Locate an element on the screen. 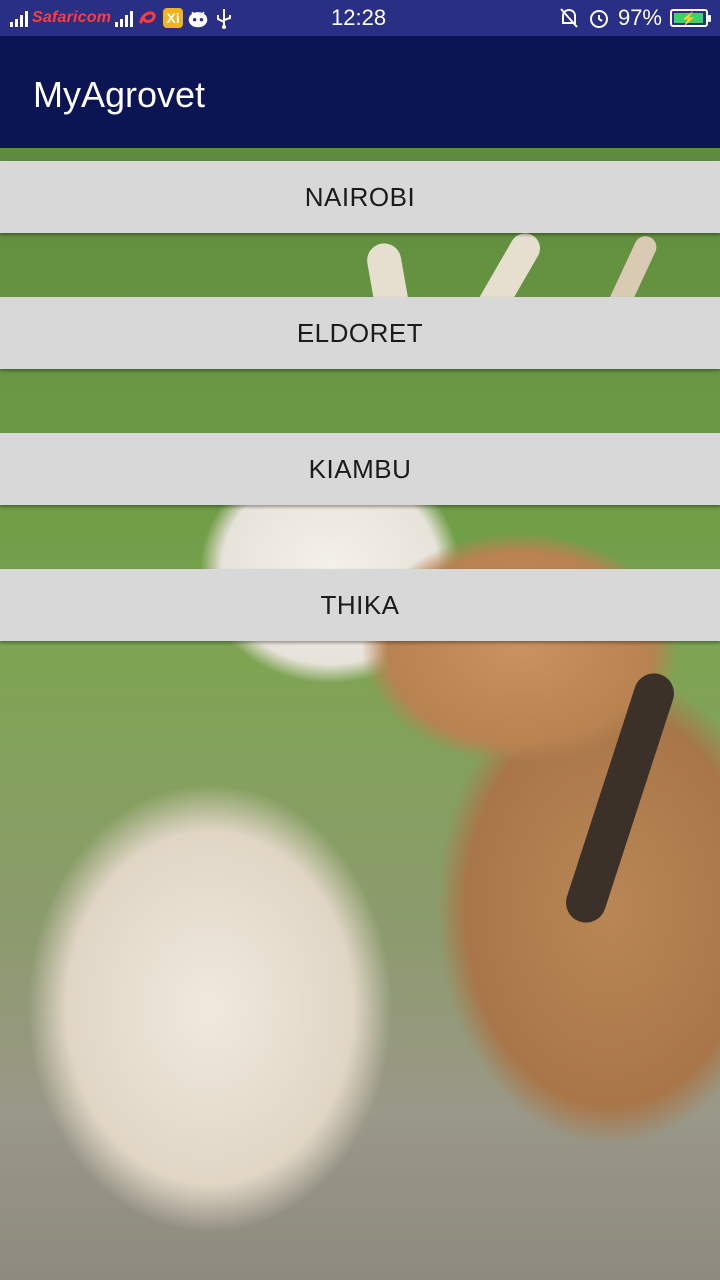 Image resolution: width=720 pixels, height=1280 pixels. thika-button: THIKA is located at coordinates (360, 605).